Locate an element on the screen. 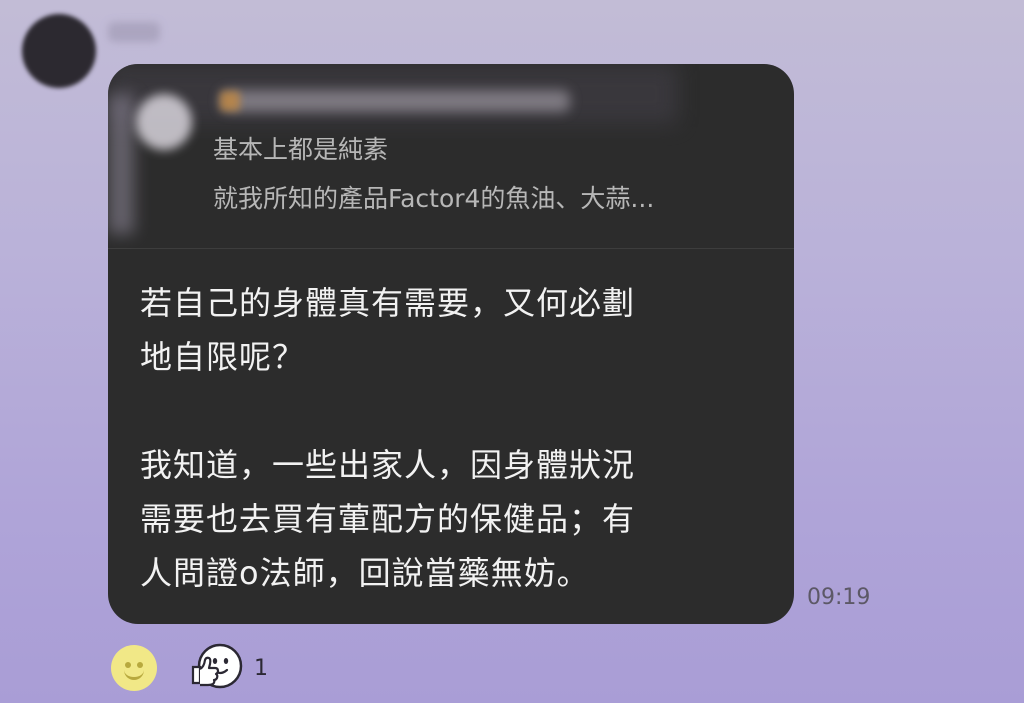 This screenshot has width=1024, height=703. quoted-side-blur is located at coordinates (121, 164).